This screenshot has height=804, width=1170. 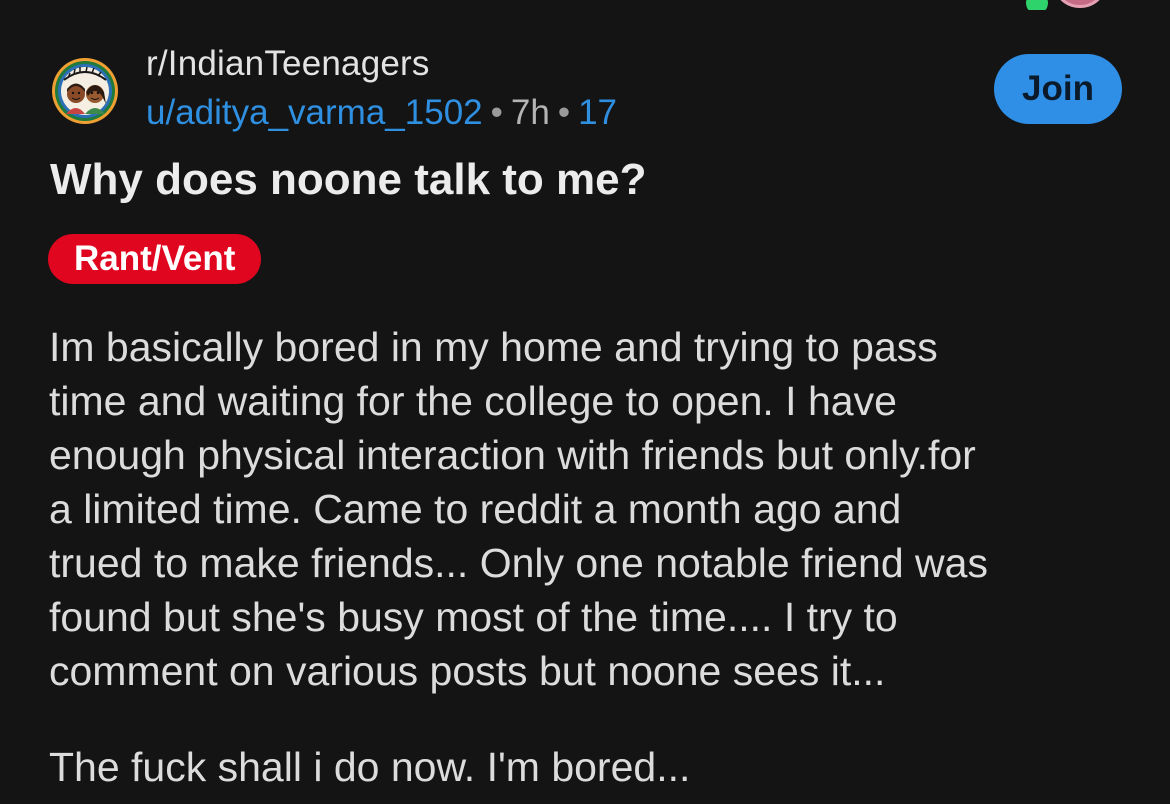 What do you see at coordinates (314, 112) in the screenshot?
I see `author-username: u/aditya_varma_1502` at bounding box center [314, 112].